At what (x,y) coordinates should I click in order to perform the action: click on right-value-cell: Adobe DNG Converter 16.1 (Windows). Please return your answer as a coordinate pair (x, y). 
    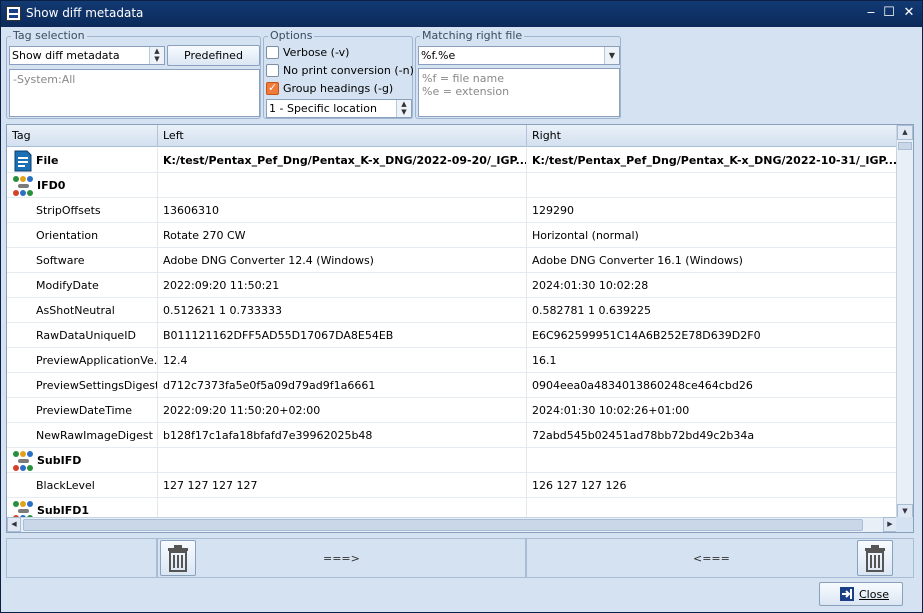
    Looking at the image, I should click on (712, 260).